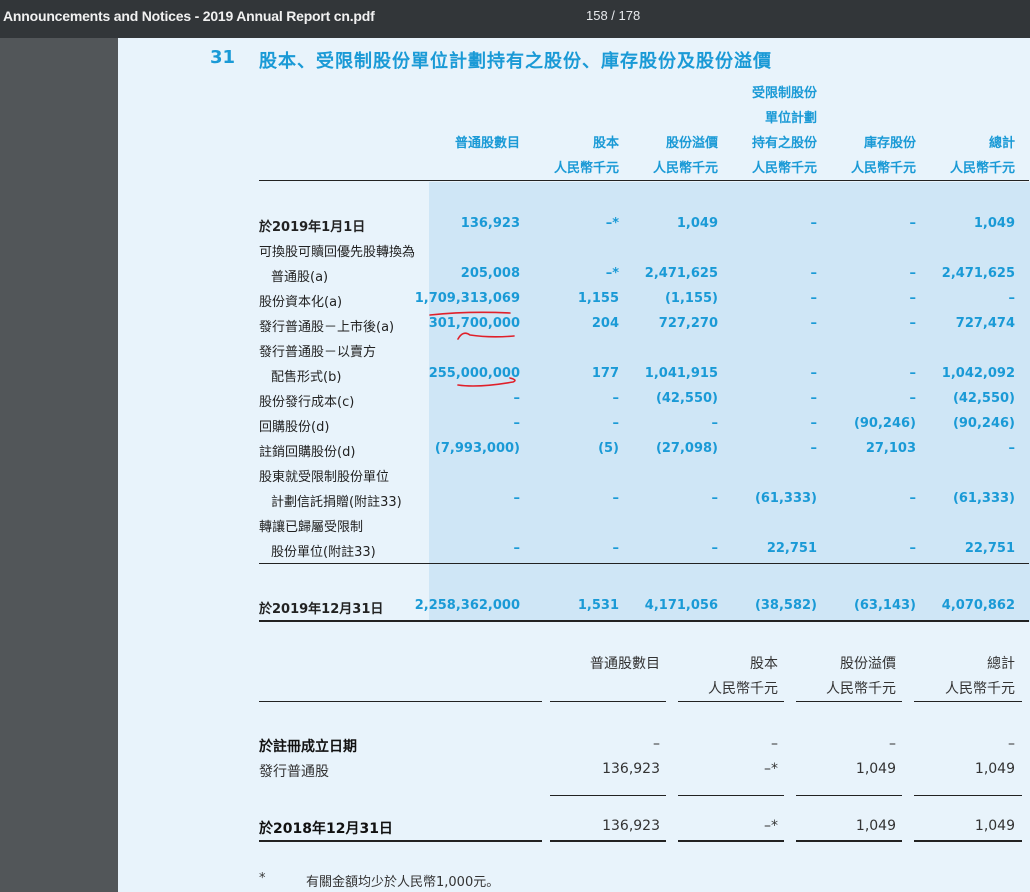  What do you see at coordinates (631, 769) in the screenshot?
I see `table-cell: 136,923` at bounding box center [631, 769].